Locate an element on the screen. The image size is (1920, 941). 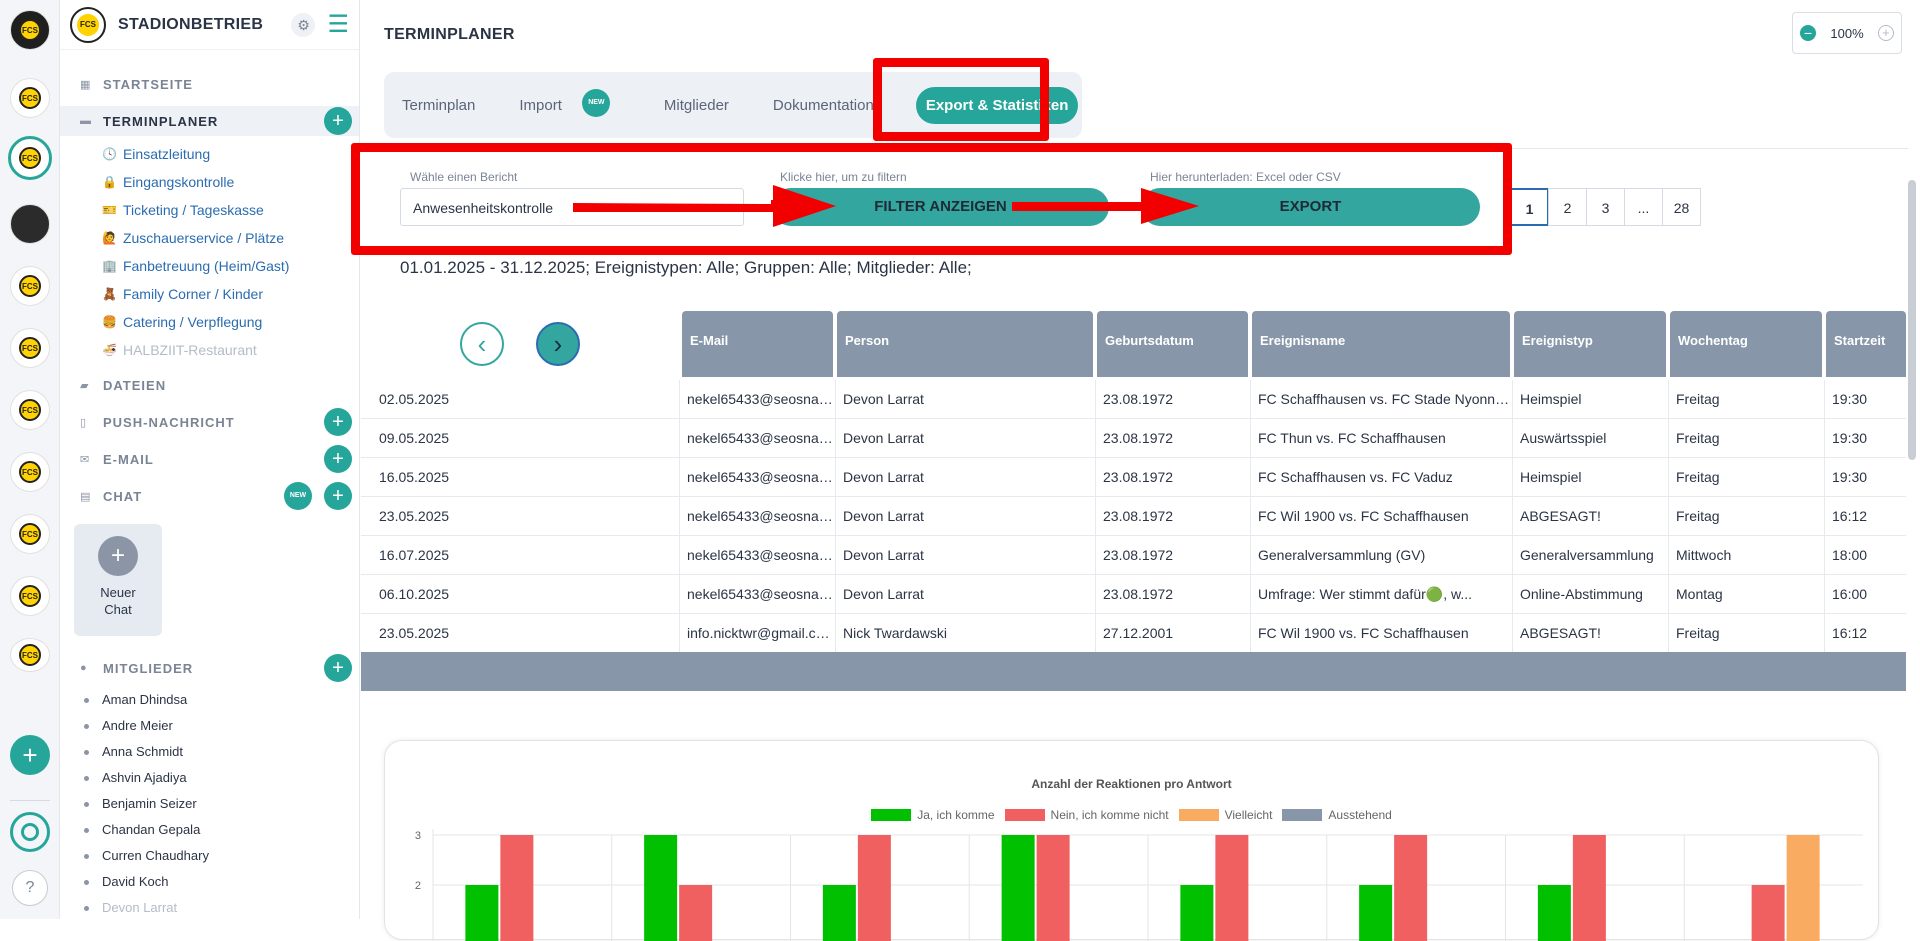
table-cell: Generalversammlung (GV) is located at coordinates (1380, 555).